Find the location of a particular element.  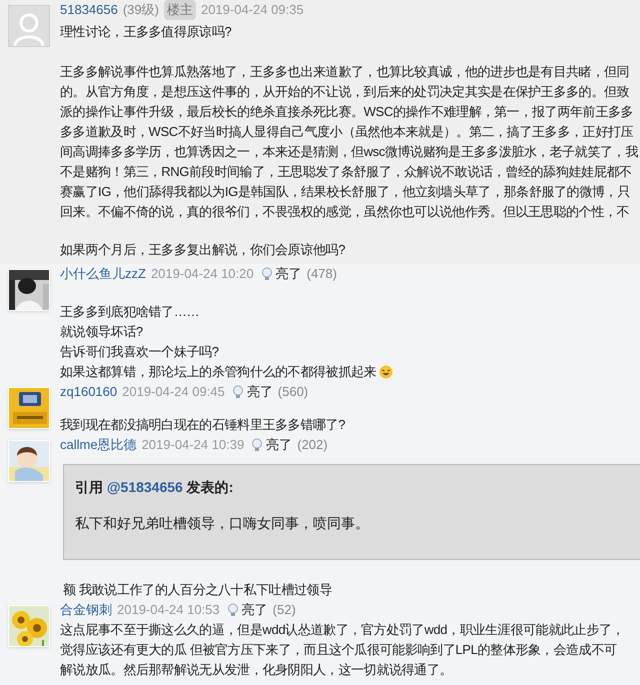

like-count: (52) is located at coordinates (284, 610).